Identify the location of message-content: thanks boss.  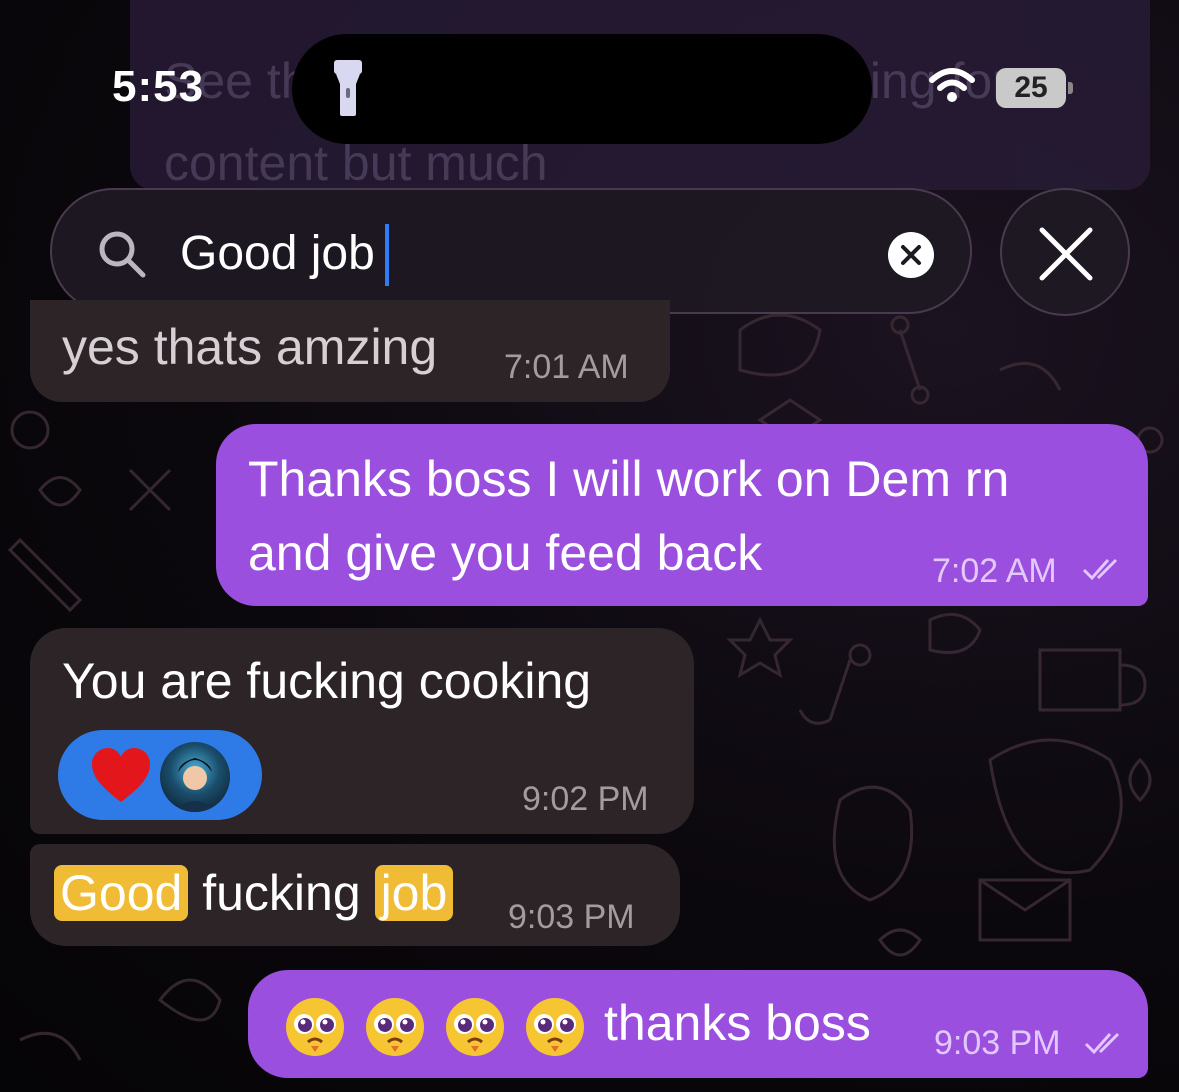
(577, 1024).